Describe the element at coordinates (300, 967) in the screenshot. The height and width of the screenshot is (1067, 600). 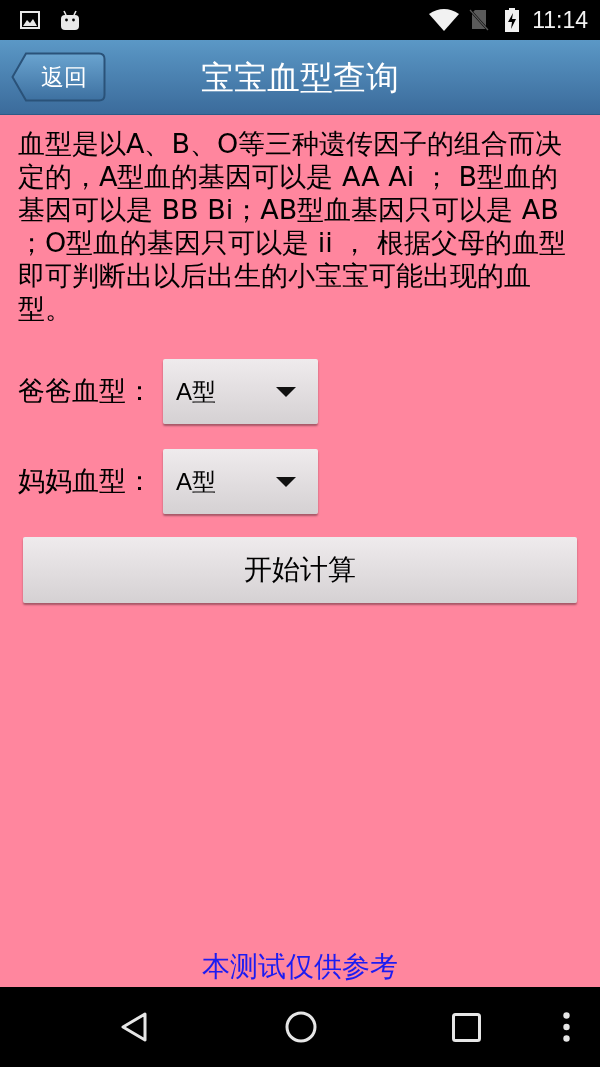
I see `disclaimer-text: 本测试仅供参考` at that location.